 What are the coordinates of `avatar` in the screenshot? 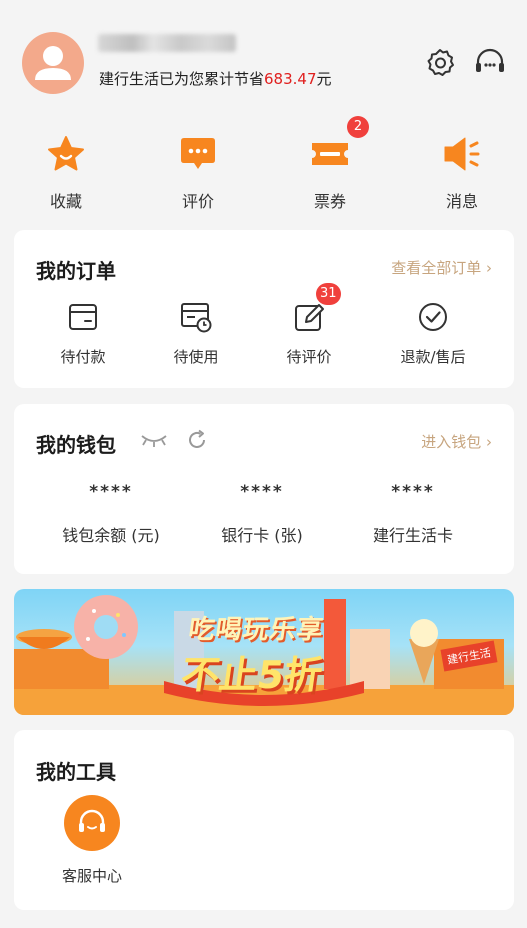 It's located at (53, 63).